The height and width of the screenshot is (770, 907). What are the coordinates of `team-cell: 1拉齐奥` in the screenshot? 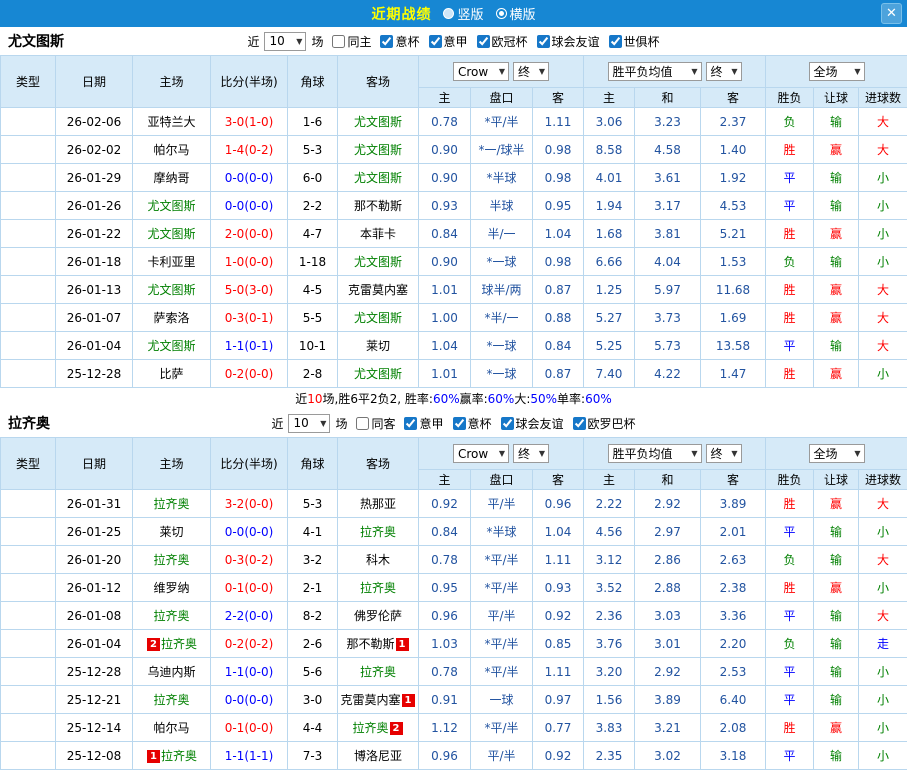 It's located at (172, 756).